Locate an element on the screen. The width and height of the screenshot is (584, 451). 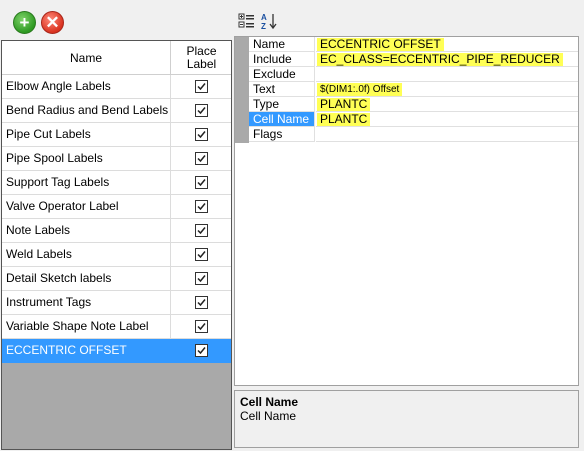
delete-icon: ✕ is located at coordinates (52, 22).